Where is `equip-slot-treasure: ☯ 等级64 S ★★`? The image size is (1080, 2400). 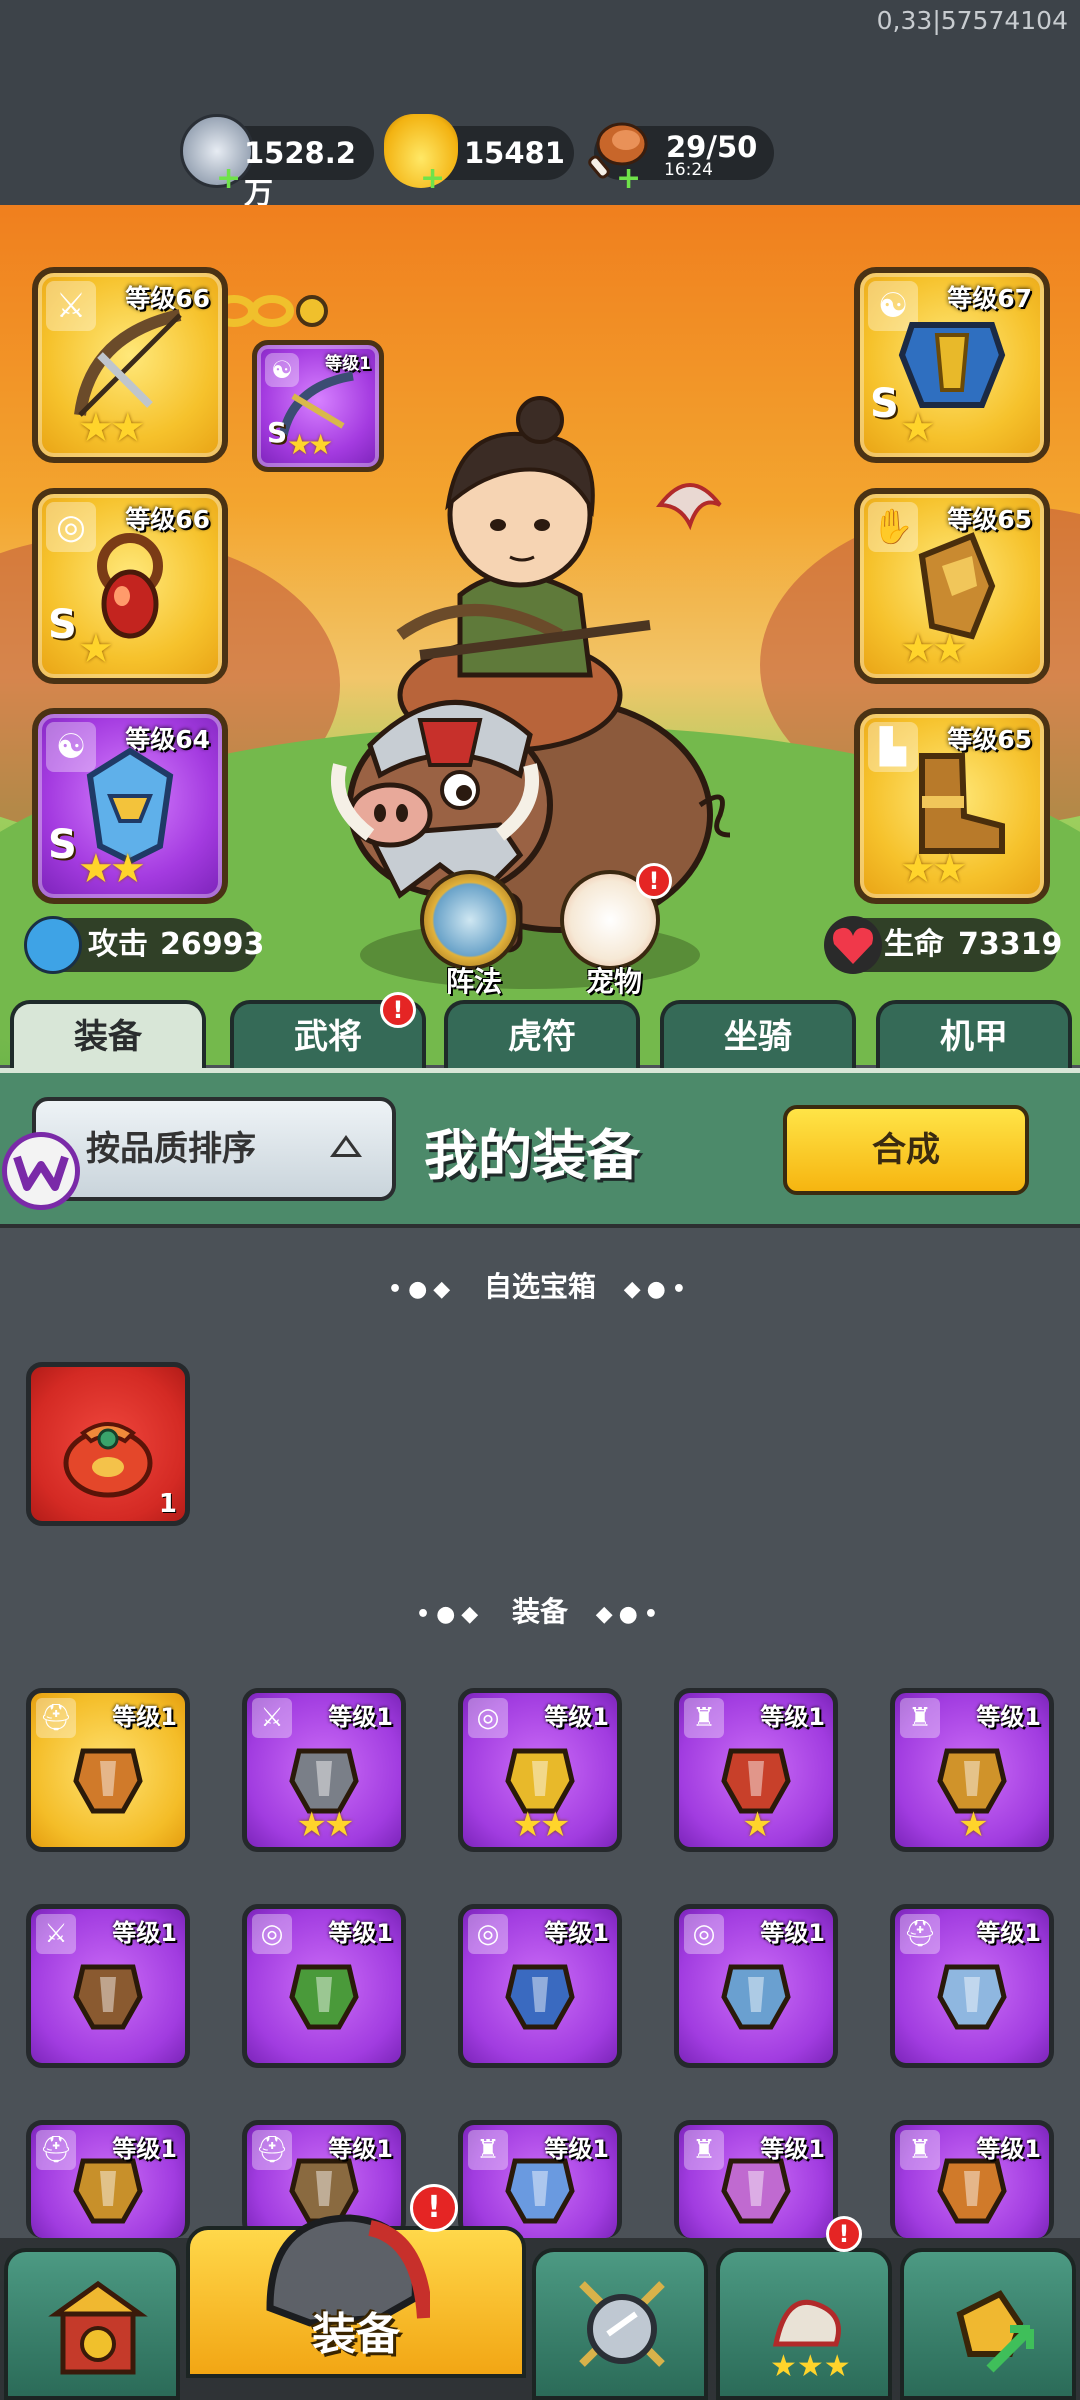
equip-slot-treasure: ☯ 等级64 S ★★ is located at coordinates (130, 806).